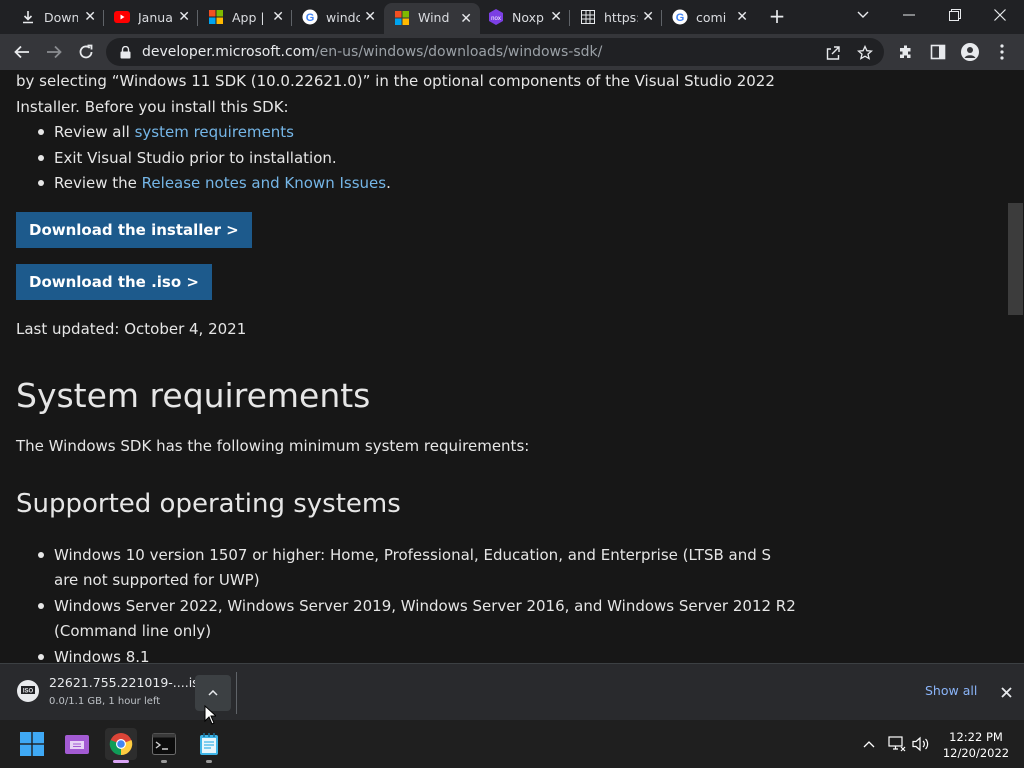 This screenshot has height=768, width=1024. Describe the element at coordinates (976, 745) in the screenshot. I see `system-clock: 12:22 PM 12/20/2022` at that location.